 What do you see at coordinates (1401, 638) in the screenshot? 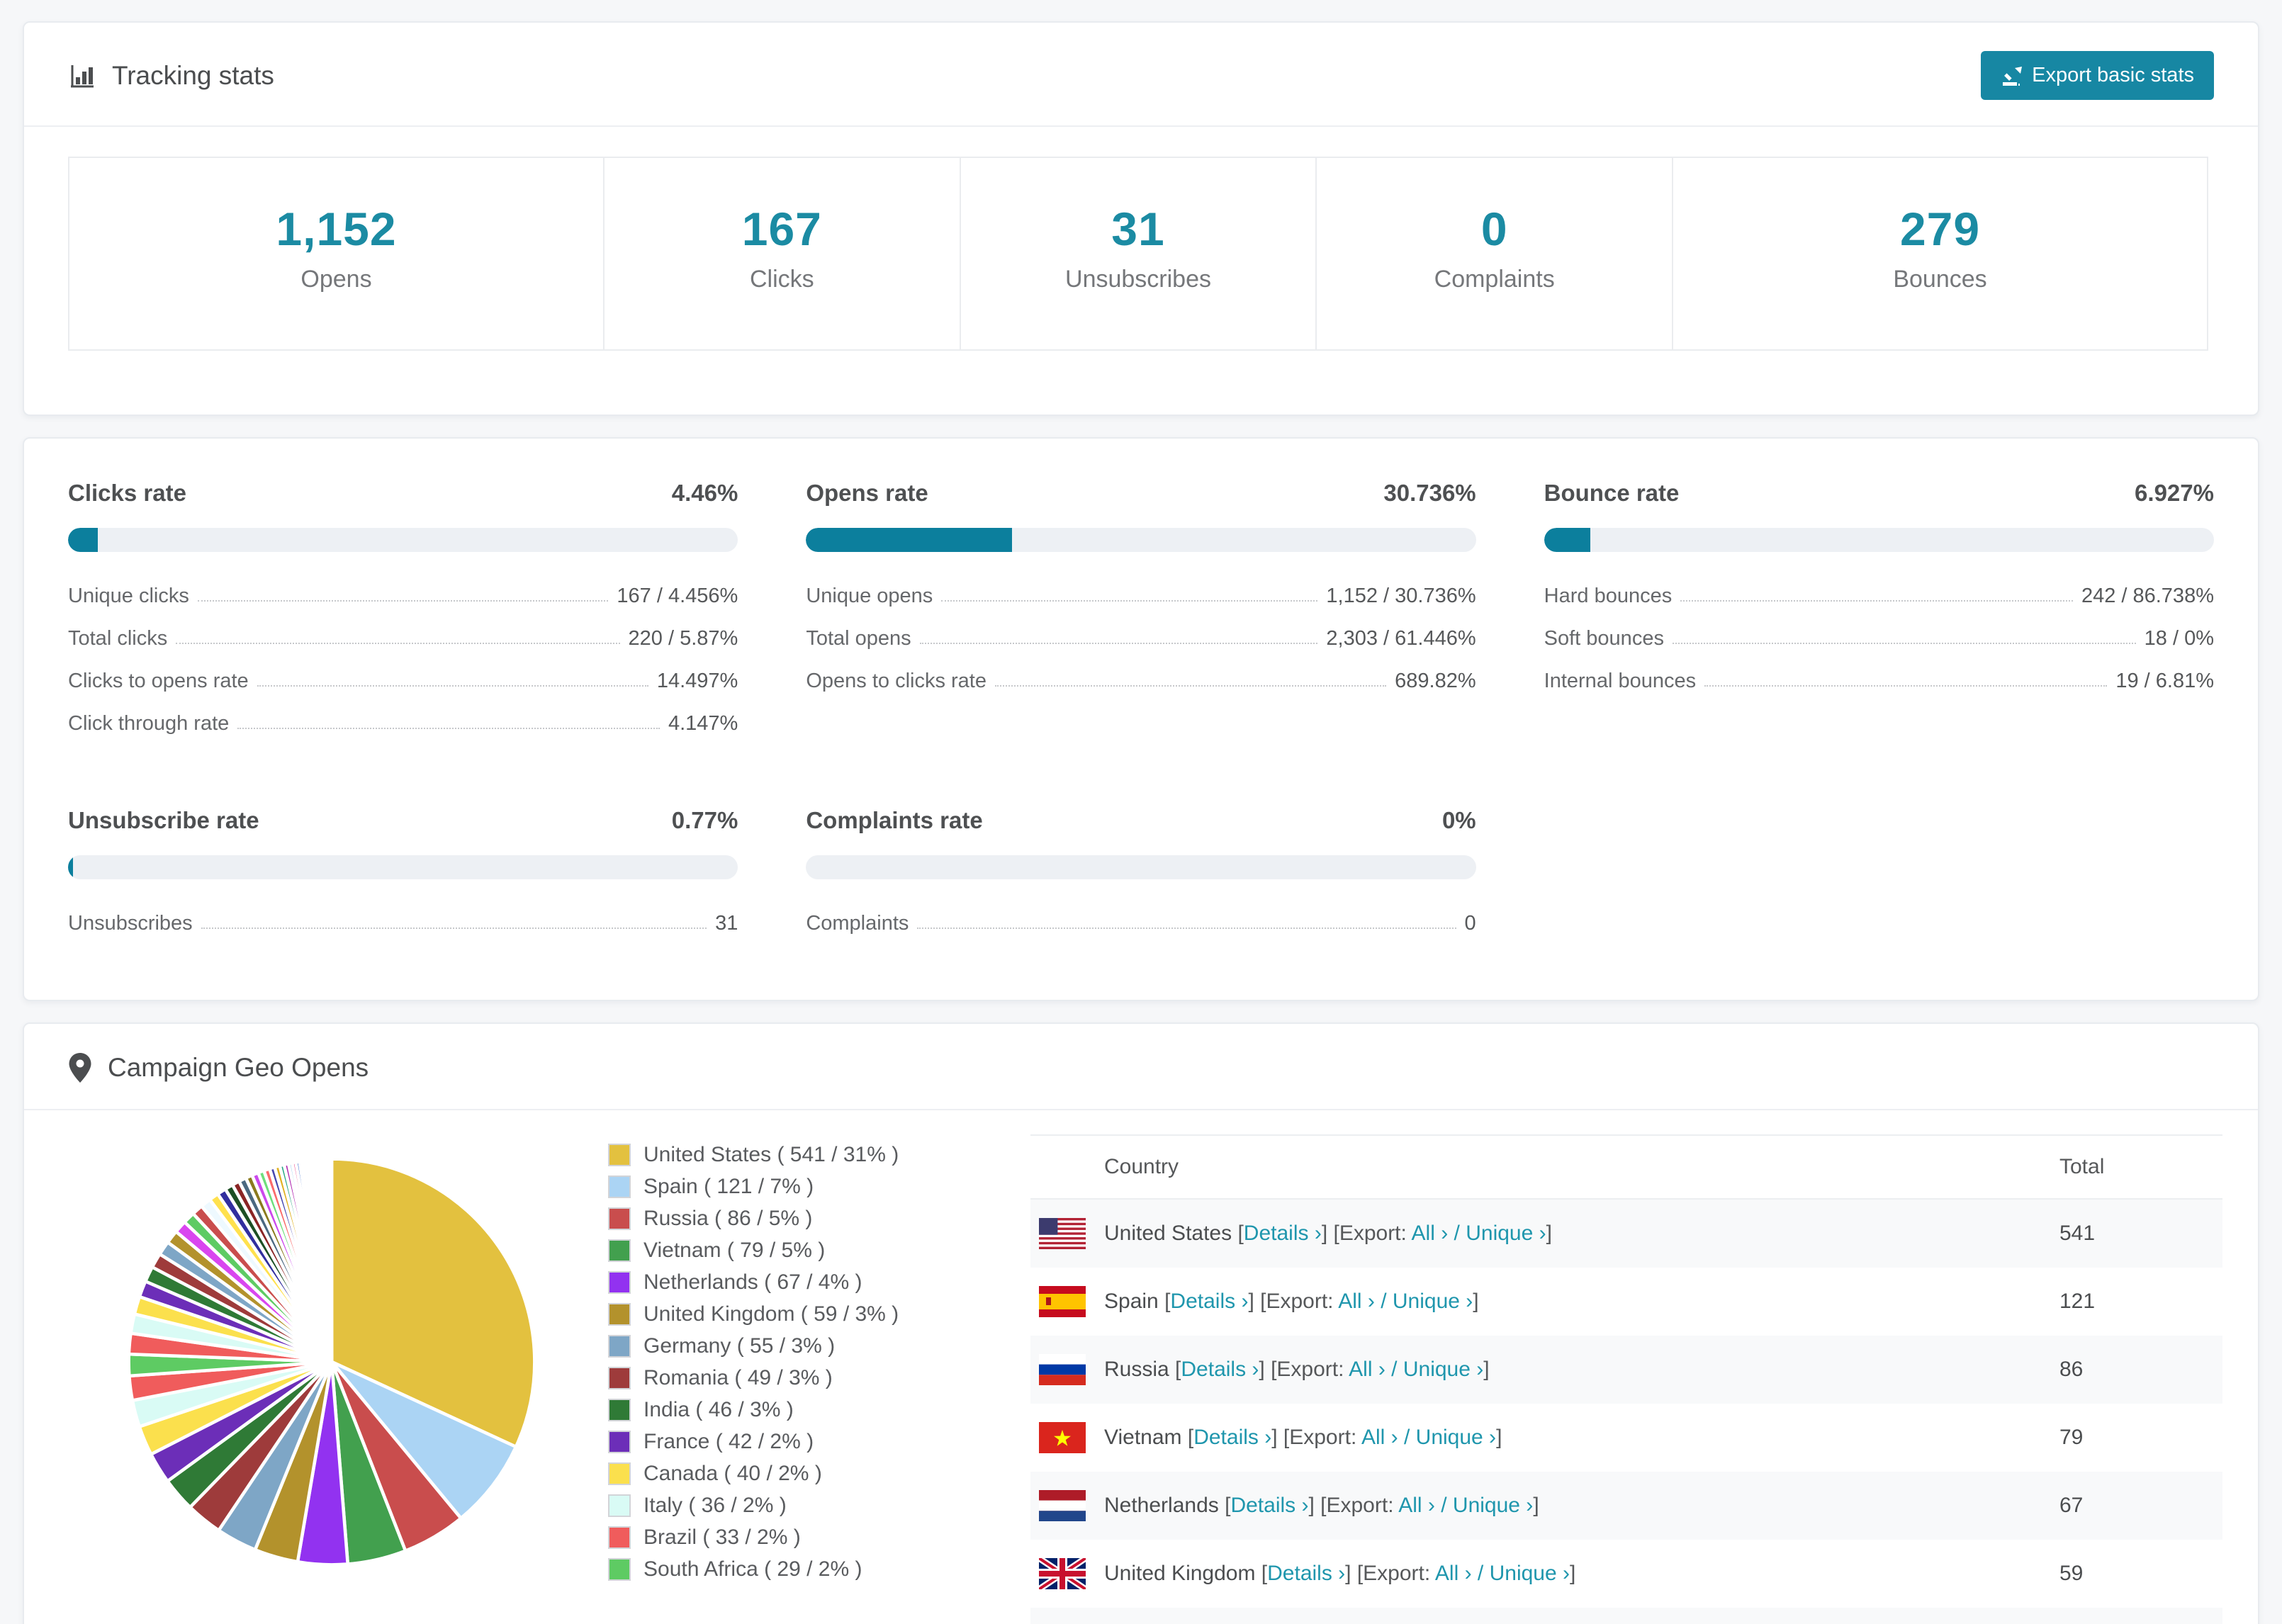
I see `rate-row-value: 2,303 / 61.446%` at bounding box center [1401, 638].